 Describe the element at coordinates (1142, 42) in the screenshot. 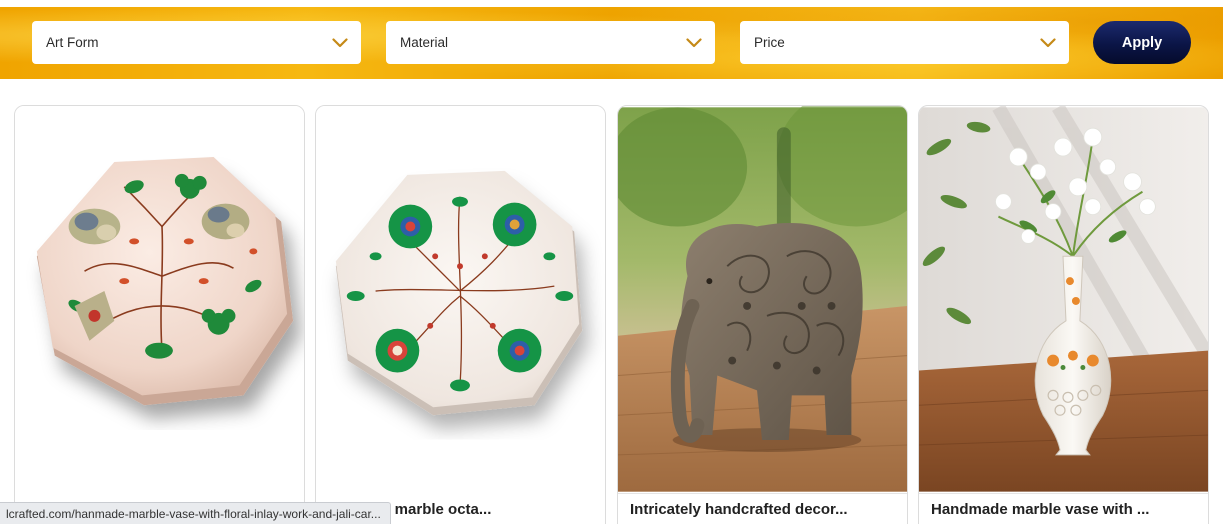

I see `apply-button: Apply` at that location.